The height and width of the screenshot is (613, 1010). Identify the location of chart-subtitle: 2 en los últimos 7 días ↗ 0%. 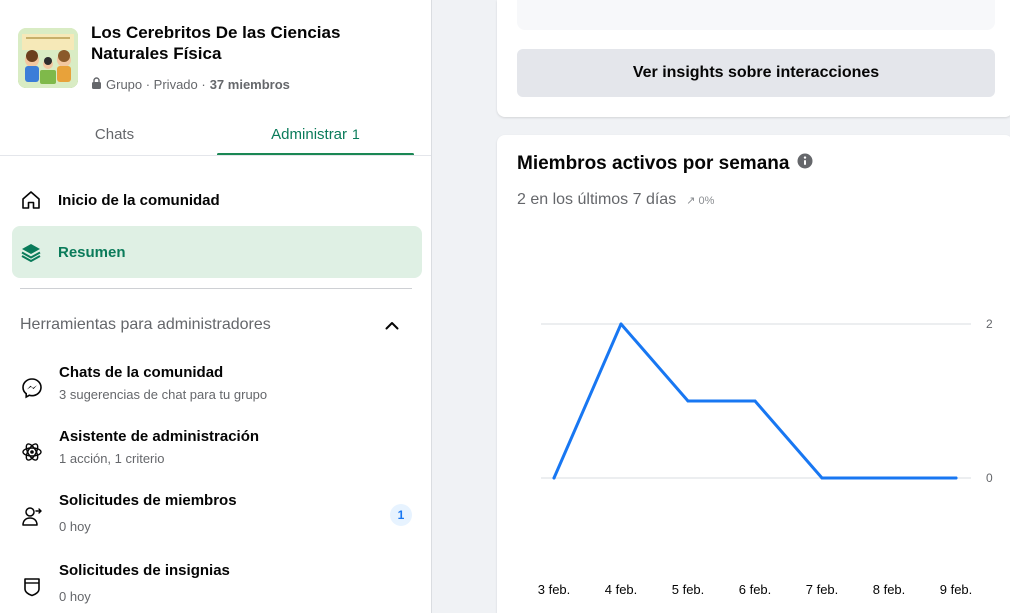
(615, 200).